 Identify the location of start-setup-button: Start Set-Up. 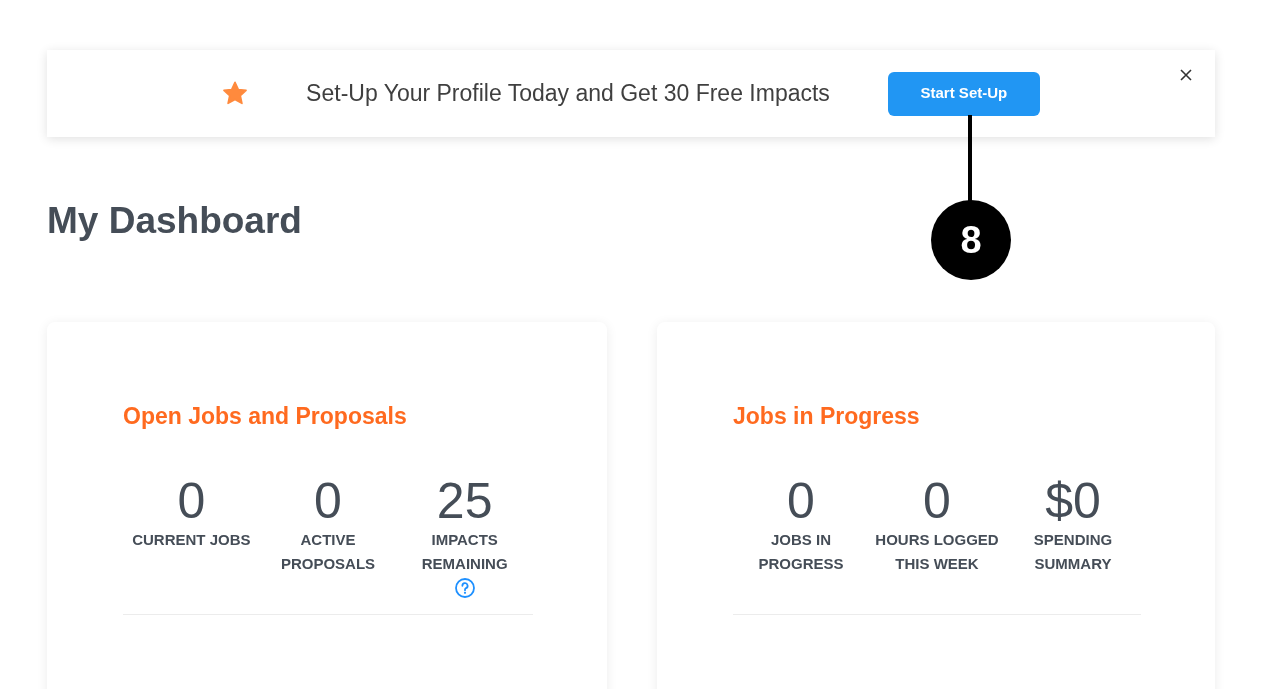
(963, 93).